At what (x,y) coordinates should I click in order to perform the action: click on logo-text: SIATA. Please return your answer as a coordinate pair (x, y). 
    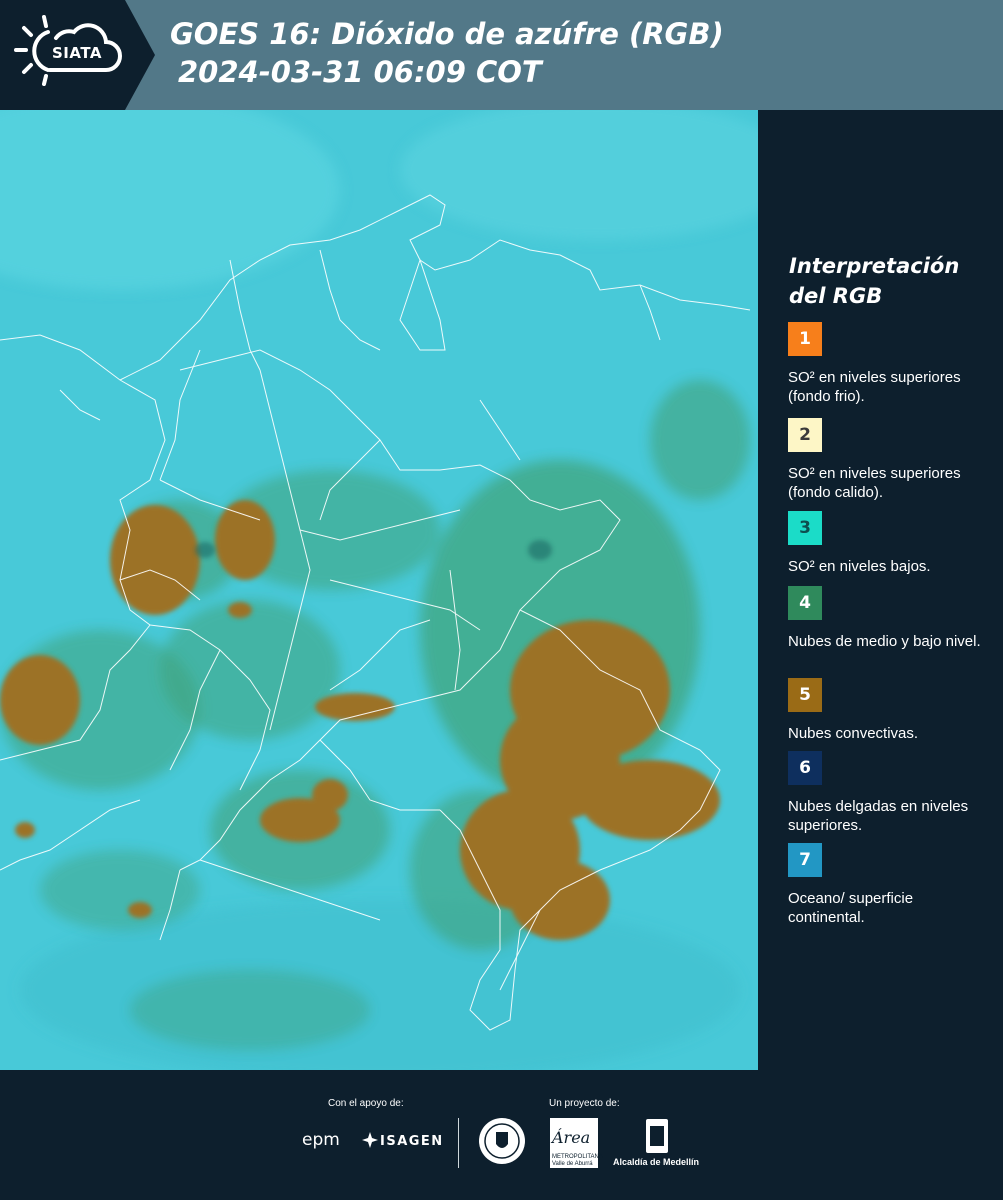
    Looking at the image, I should click on (77, 53).